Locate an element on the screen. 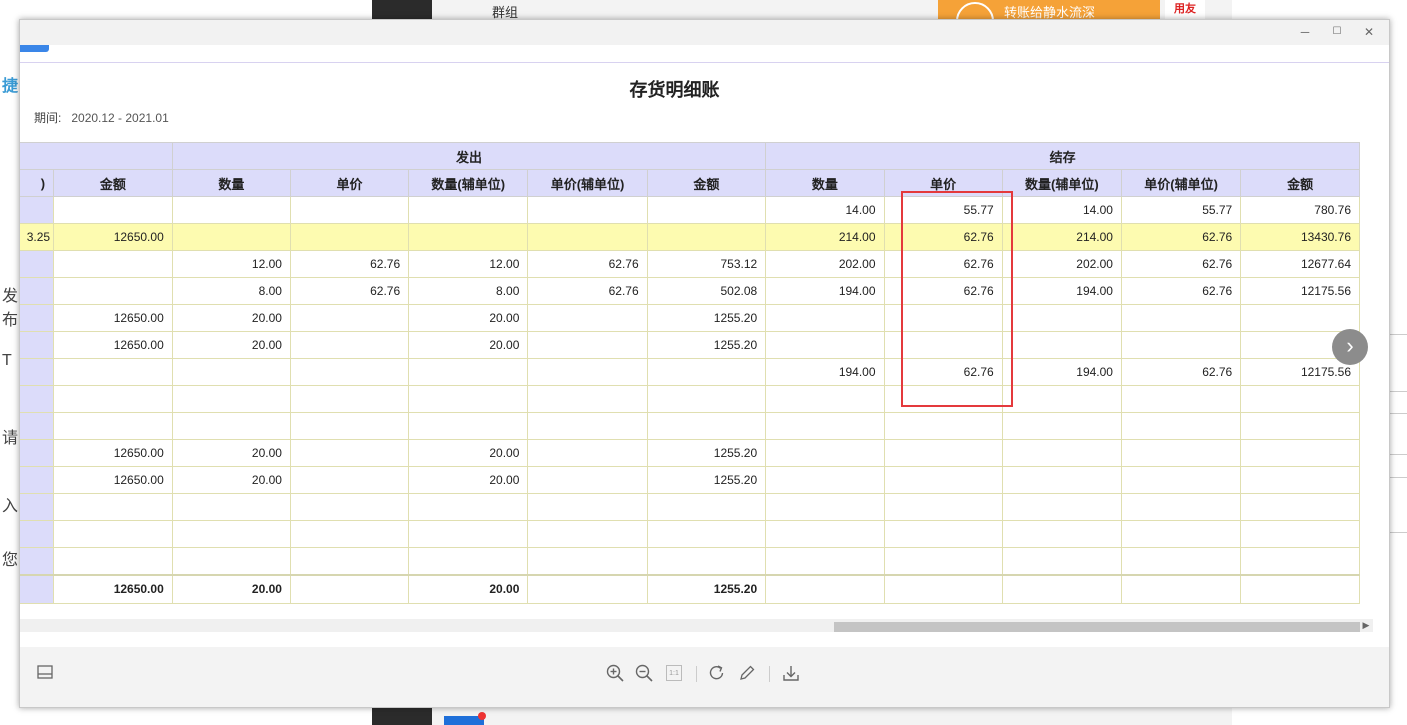 This screenshot has height=725, width=1407. bg-fragment: 入 is located at coordinates (10, 506).